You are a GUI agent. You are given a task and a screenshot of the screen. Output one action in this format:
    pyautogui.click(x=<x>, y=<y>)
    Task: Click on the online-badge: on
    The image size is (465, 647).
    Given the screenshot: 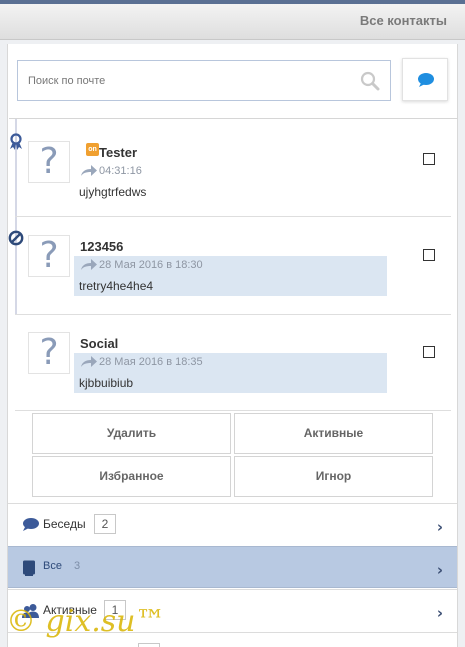 What is the action you would take?
    pyautogui.click(x=92, y=149)
    